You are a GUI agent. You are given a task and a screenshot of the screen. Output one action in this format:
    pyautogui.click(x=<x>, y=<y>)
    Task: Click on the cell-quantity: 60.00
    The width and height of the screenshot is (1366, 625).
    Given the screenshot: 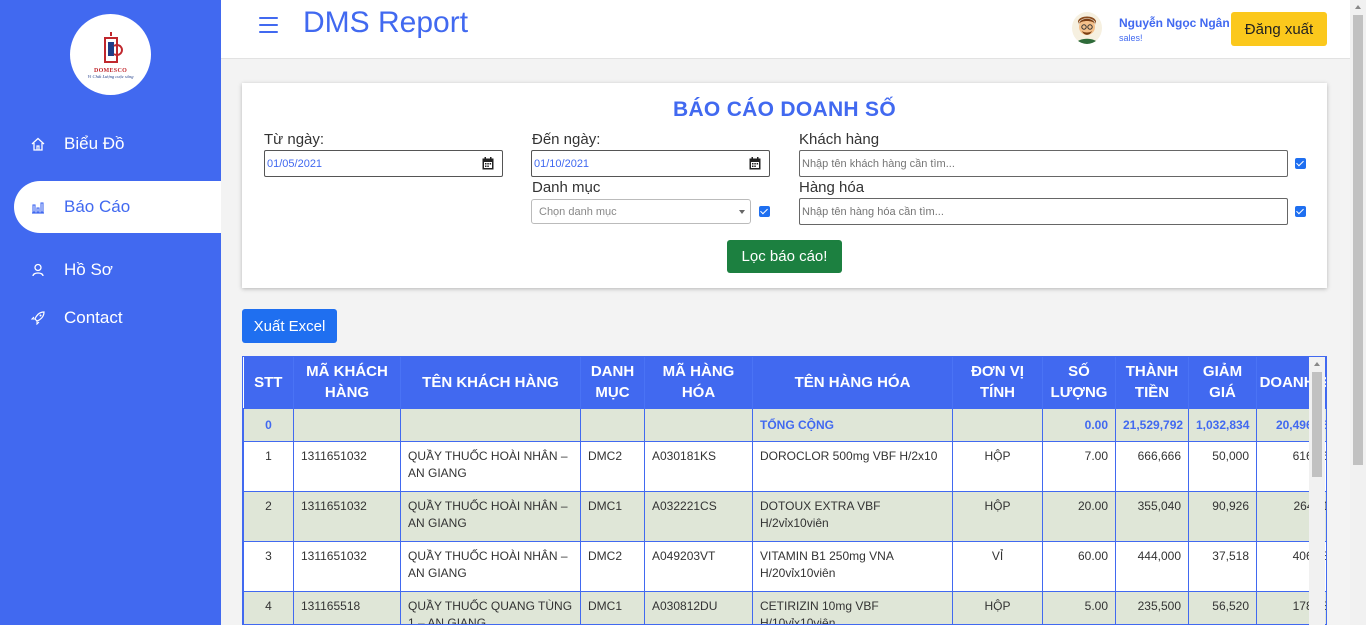 What is the action you would take?
    pyautogui.click(x=1079, y=566)
    